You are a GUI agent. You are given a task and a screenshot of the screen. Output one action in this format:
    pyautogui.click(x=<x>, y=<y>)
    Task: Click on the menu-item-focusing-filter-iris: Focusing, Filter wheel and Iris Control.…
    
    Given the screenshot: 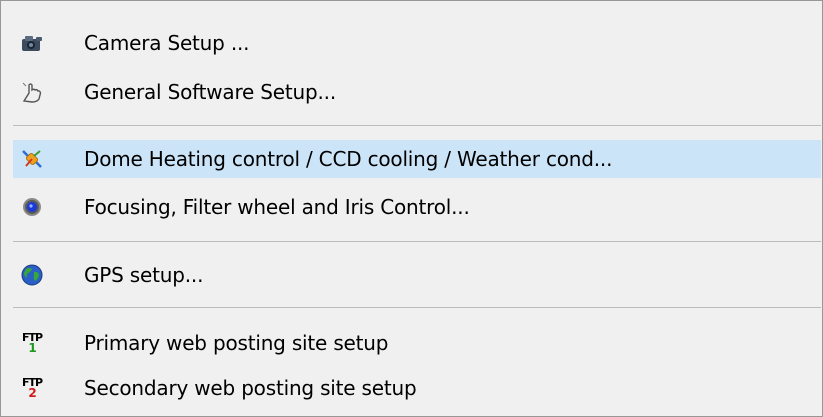 What is the action you would take?
    pyautogui.click(x=417, y=207)
    